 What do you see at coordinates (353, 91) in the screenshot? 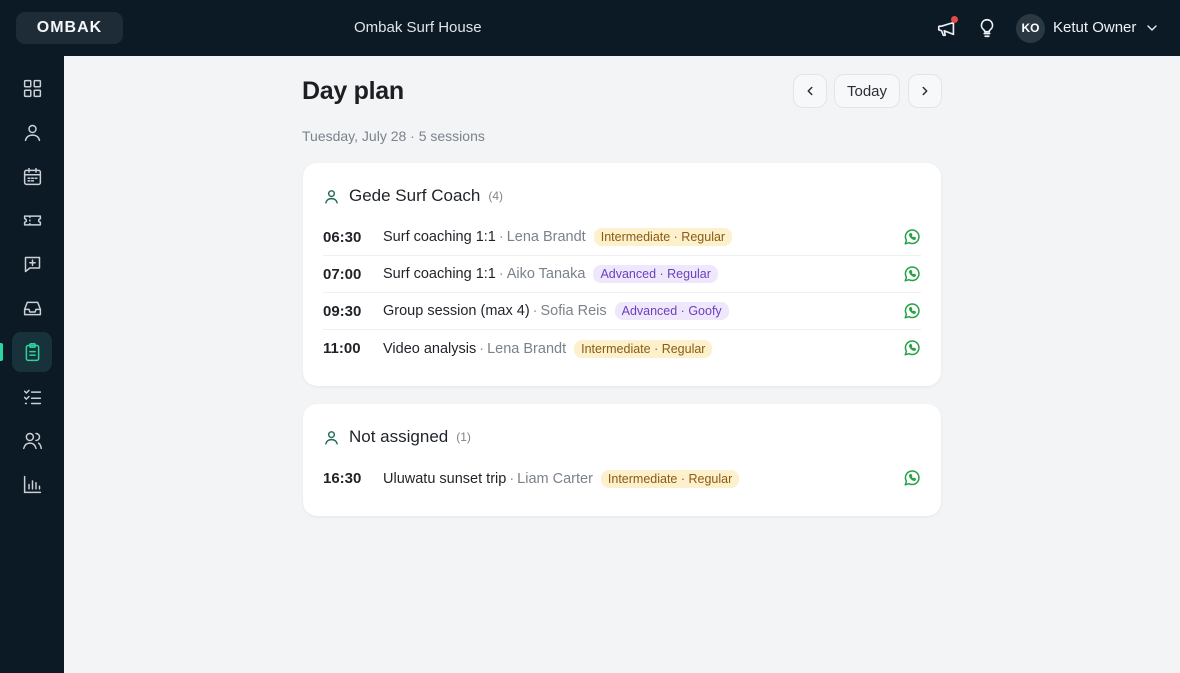
I see `page-title: Day plan` at bounding box center [353, 91].